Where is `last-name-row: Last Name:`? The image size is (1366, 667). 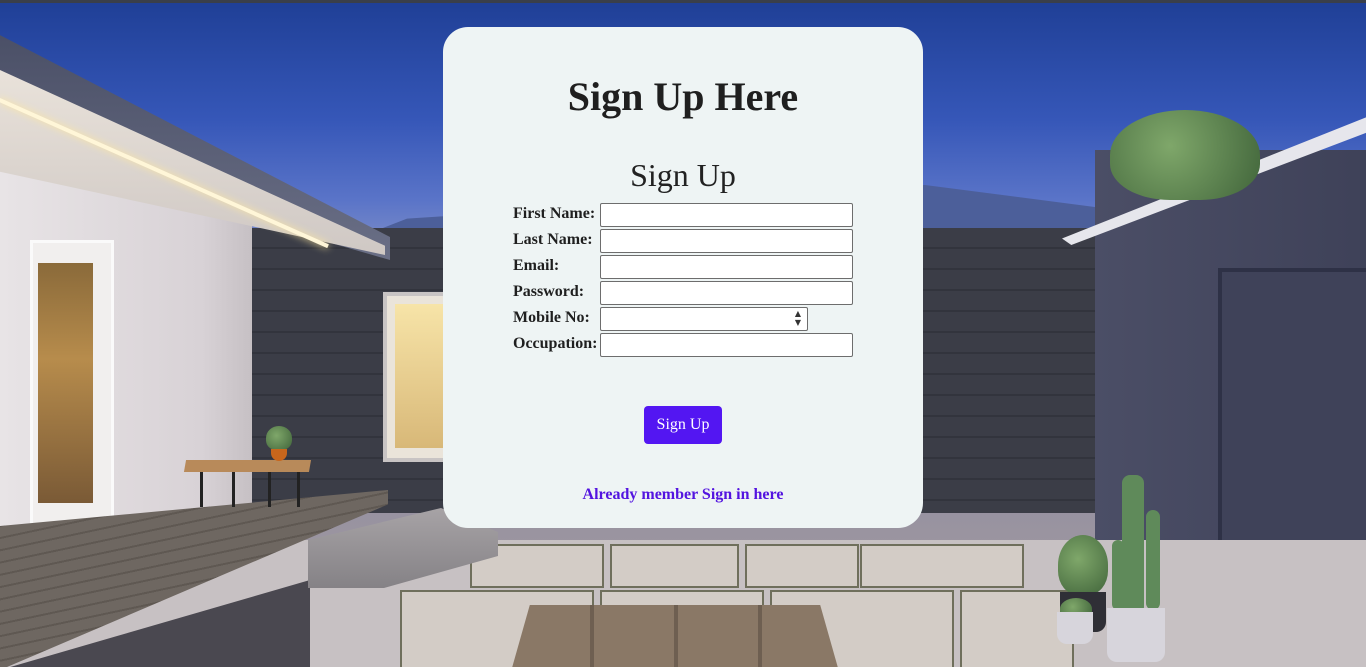
last-name-row: Last Name: is located at coordinates (688, 241).